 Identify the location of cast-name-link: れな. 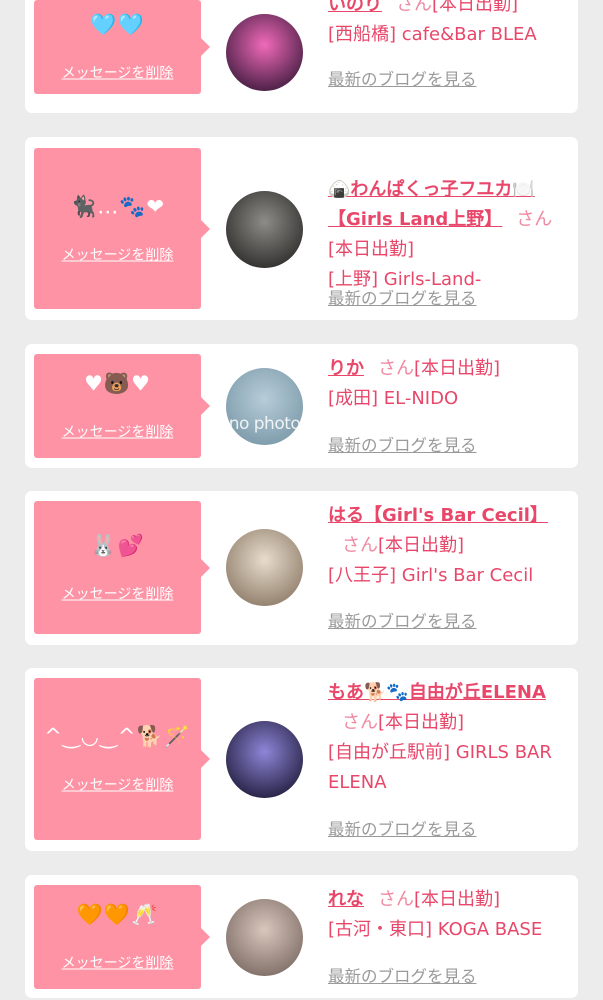
(346, 899).